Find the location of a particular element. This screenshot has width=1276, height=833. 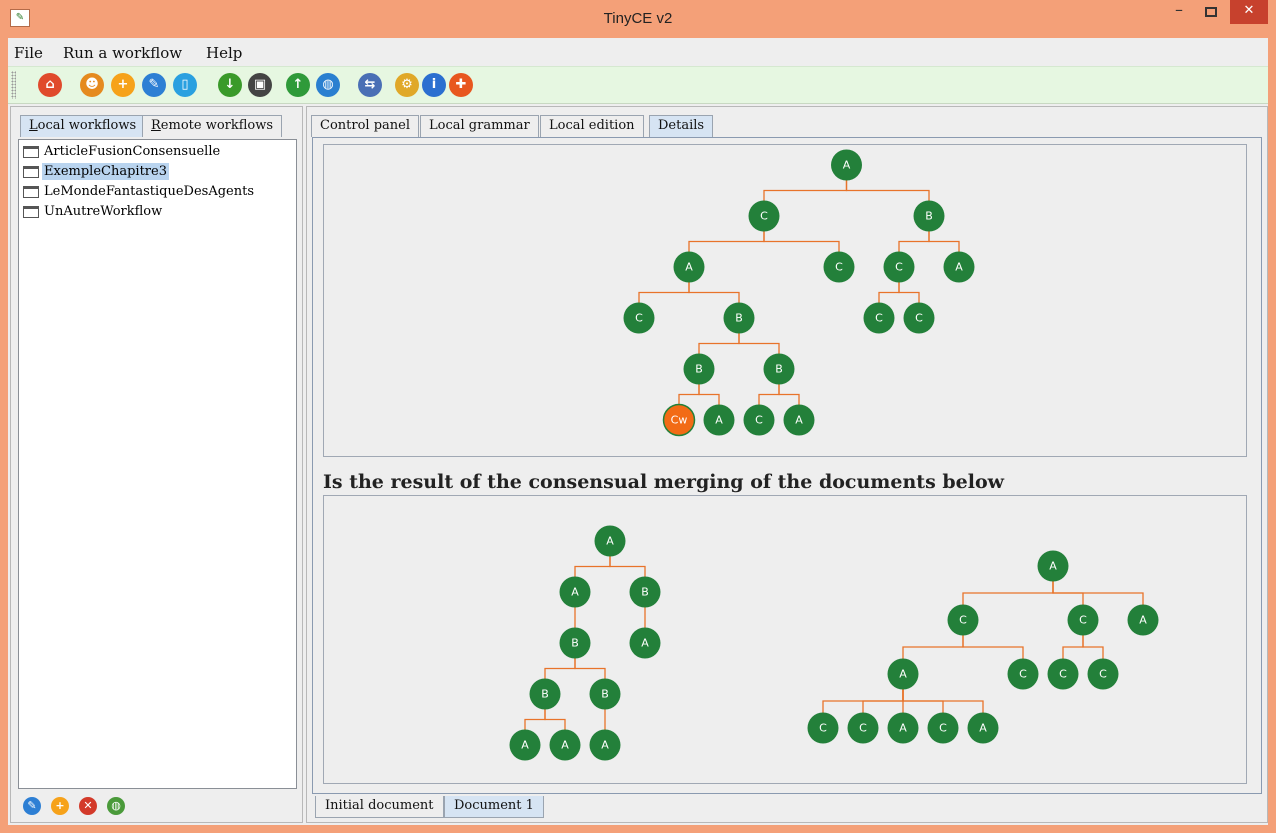

tab-local-grammar: Local grammar is located at coordinates (479, 126).